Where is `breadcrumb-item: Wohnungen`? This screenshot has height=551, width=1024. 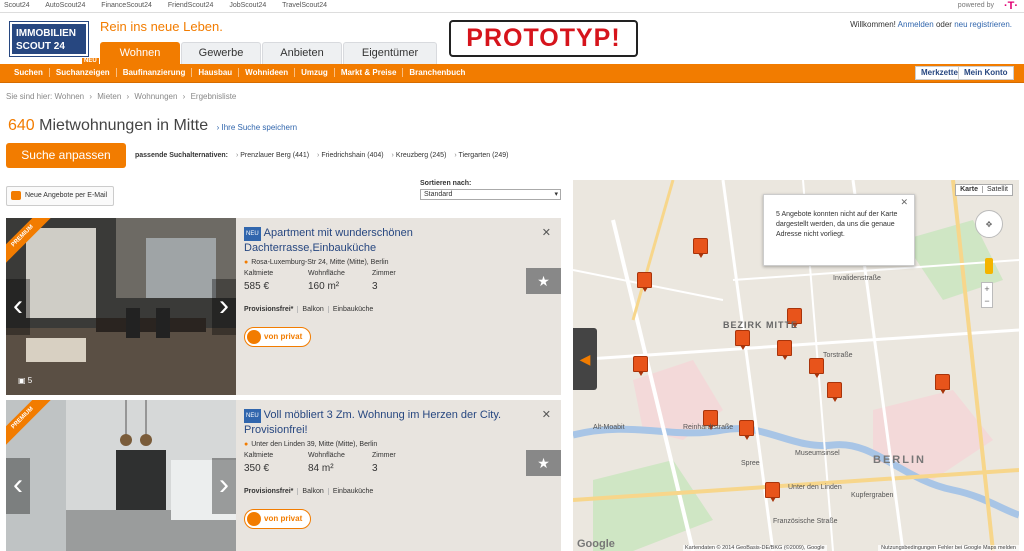 breadcrumb-item: Wohnungen is located at coordinates (155, 96).